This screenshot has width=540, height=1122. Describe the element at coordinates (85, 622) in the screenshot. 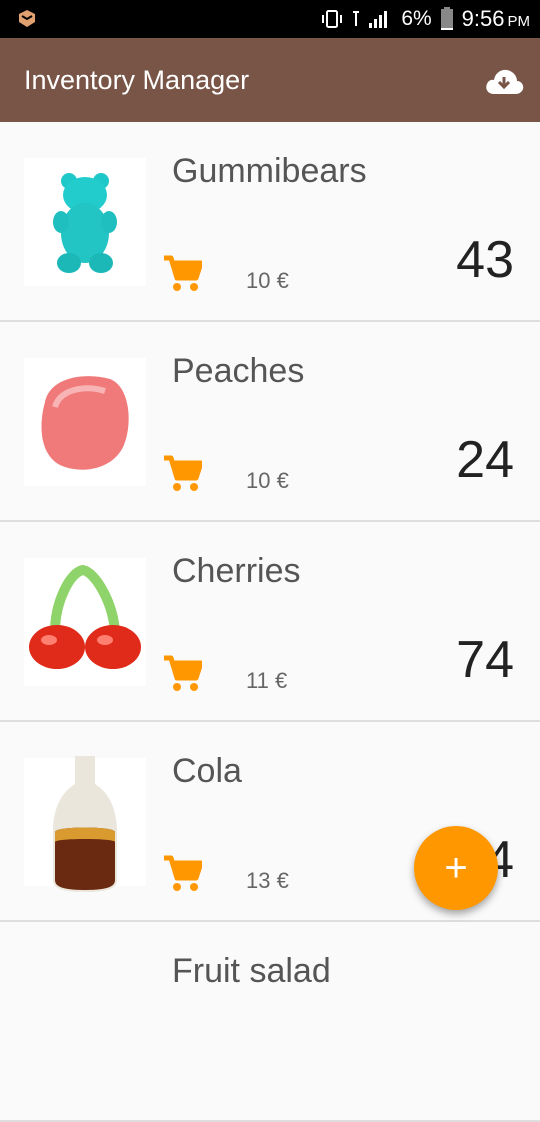

I see `cherry-candy-image` at that location.